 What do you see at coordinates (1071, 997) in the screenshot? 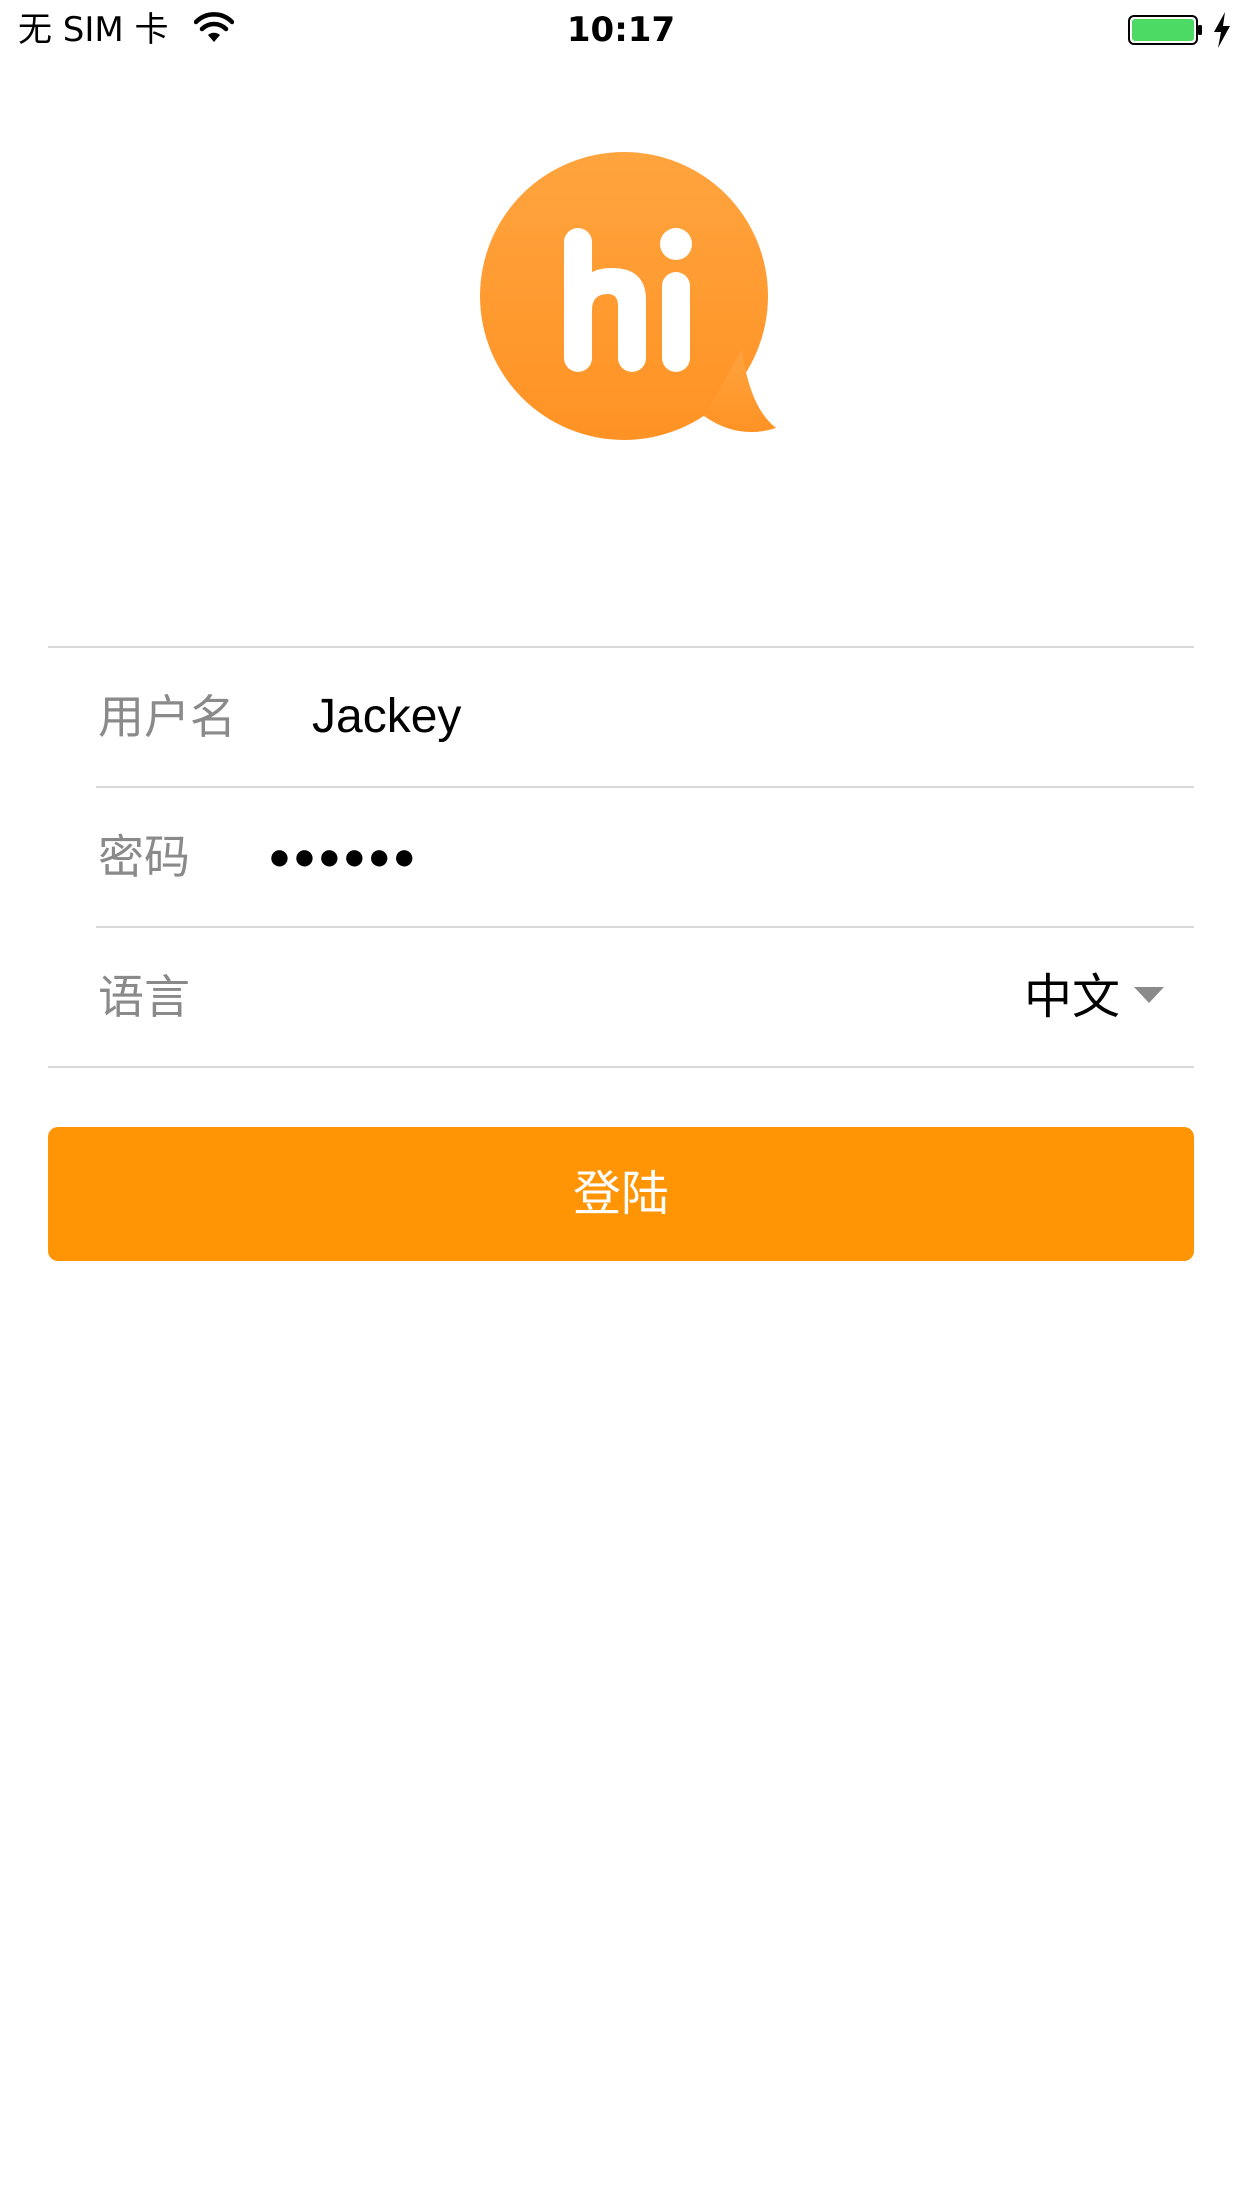
I see `language-selected-value: 中文` at bounding box center [1071, 997].